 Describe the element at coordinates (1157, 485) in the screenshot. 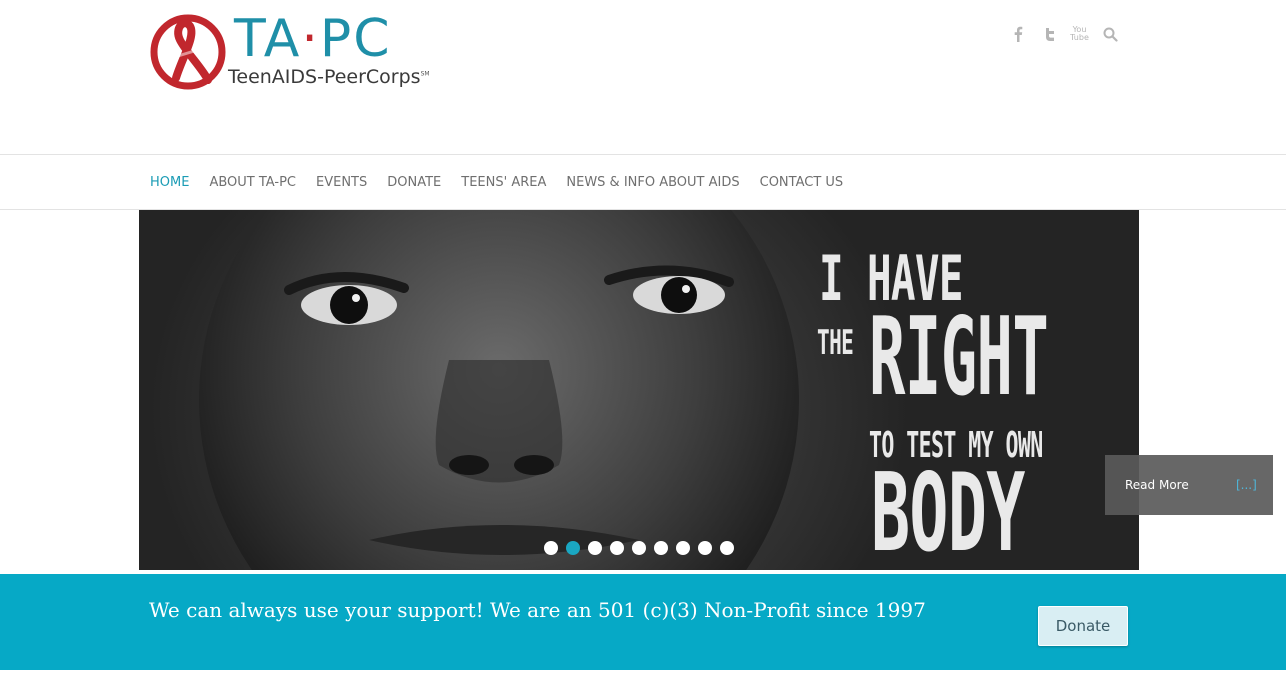

I see `read-more-label: Read More` at that location.